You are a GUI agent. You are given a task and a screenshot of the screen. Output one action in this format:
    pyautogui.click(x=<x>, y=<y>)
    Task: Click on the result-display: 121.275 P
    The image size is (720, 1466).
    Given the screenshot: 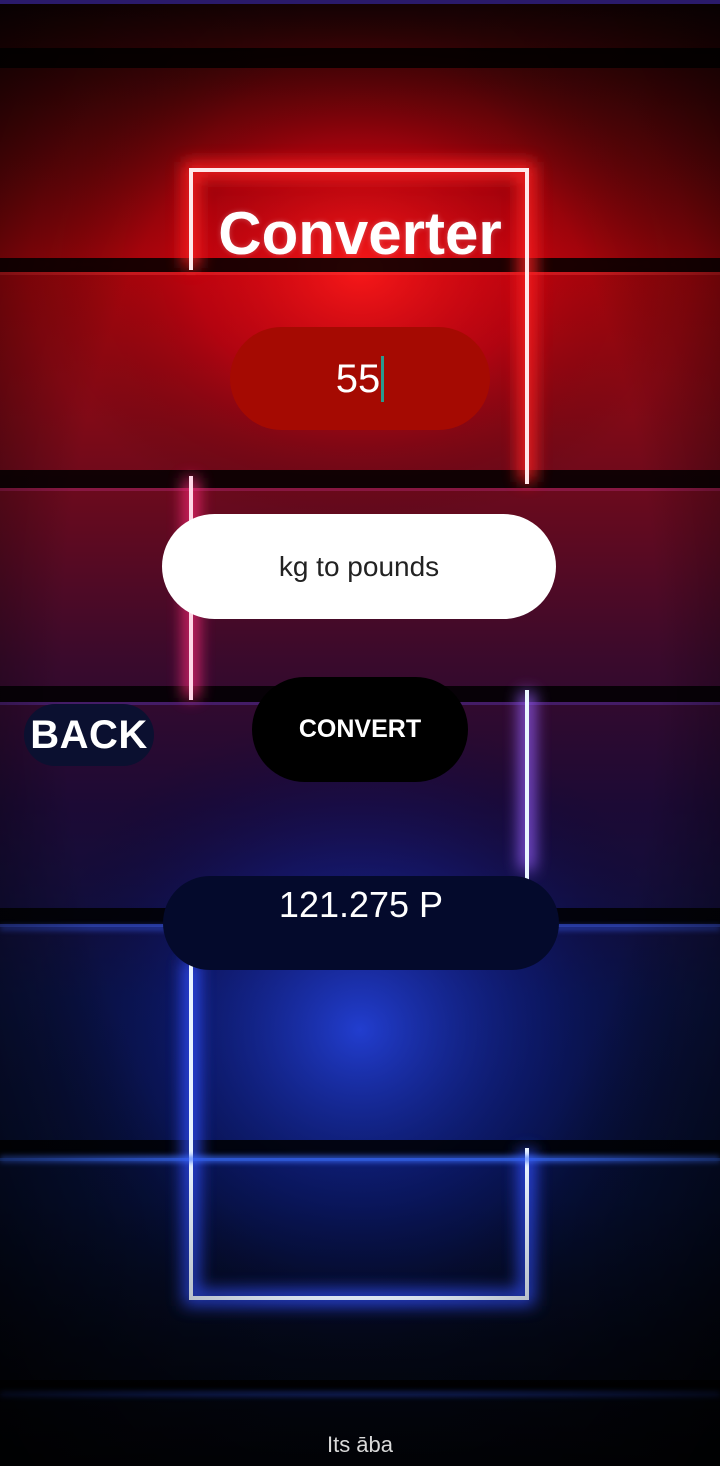 What is the action you would take?
    pyautogui.click(x=361, y=923)
    